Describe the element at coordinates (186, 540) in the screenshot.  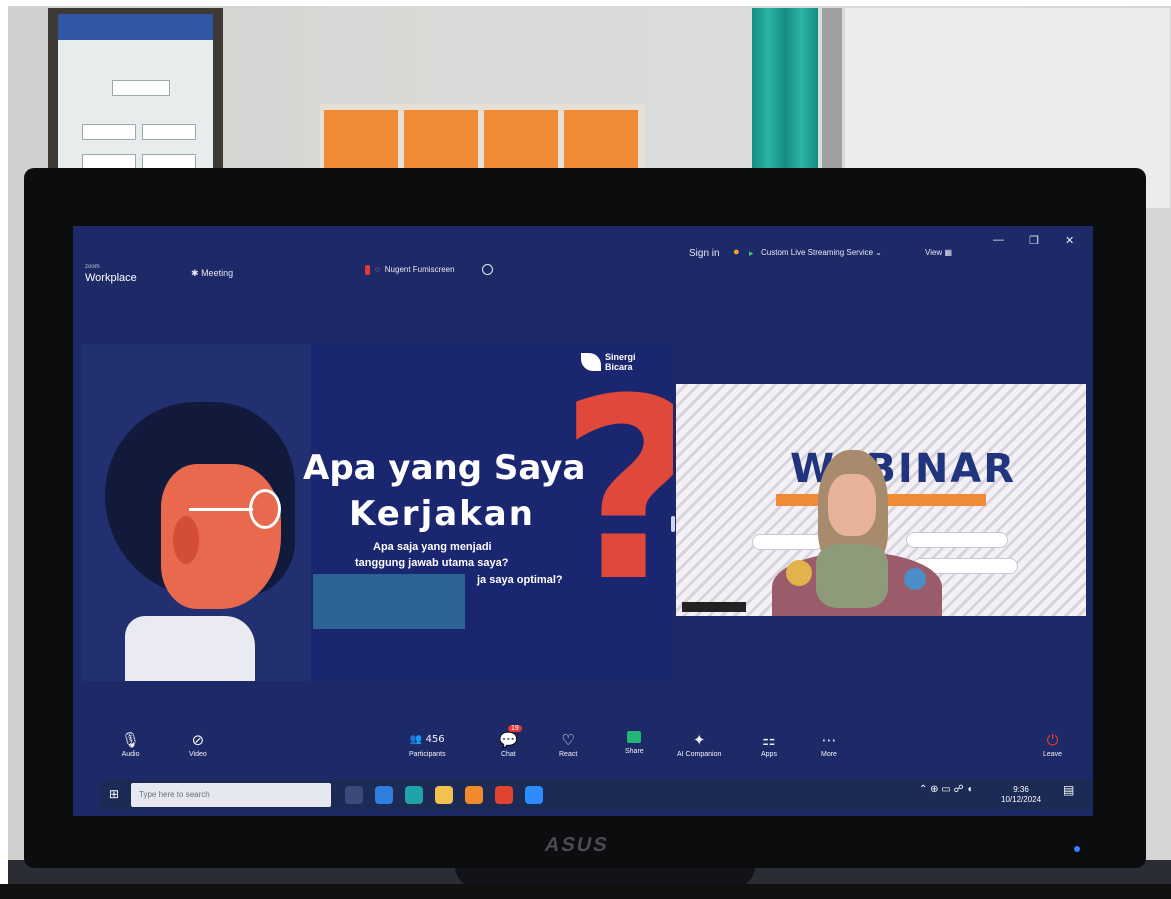
I see `character-ear` at that location.